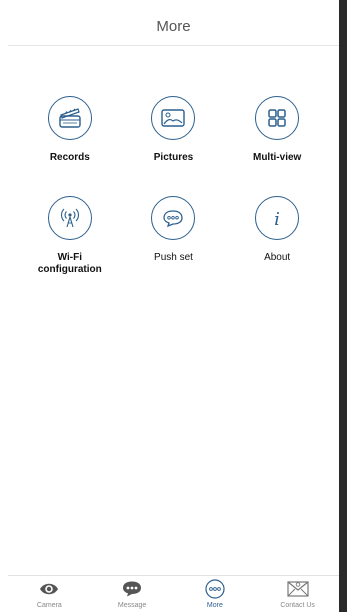 This screenshot has height=612, width=347. Describe the element at coordinates (173, 593) in the screenshot. I see `bottom-tab-bar: Camera Message More Contact Us` at that location.